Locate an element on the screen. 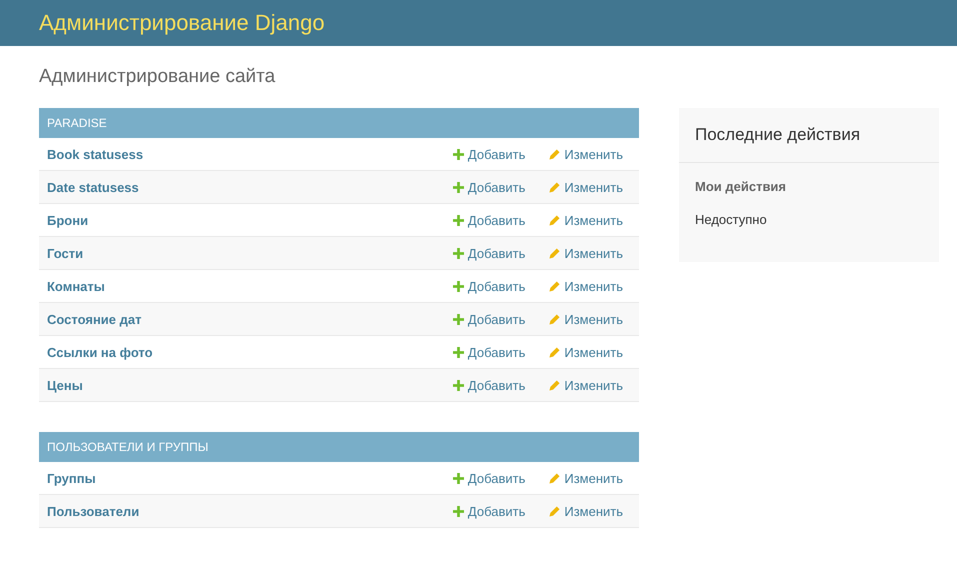 The image size is (957, 563). panel-title: Последние действия is located at coordinates (809, 135).